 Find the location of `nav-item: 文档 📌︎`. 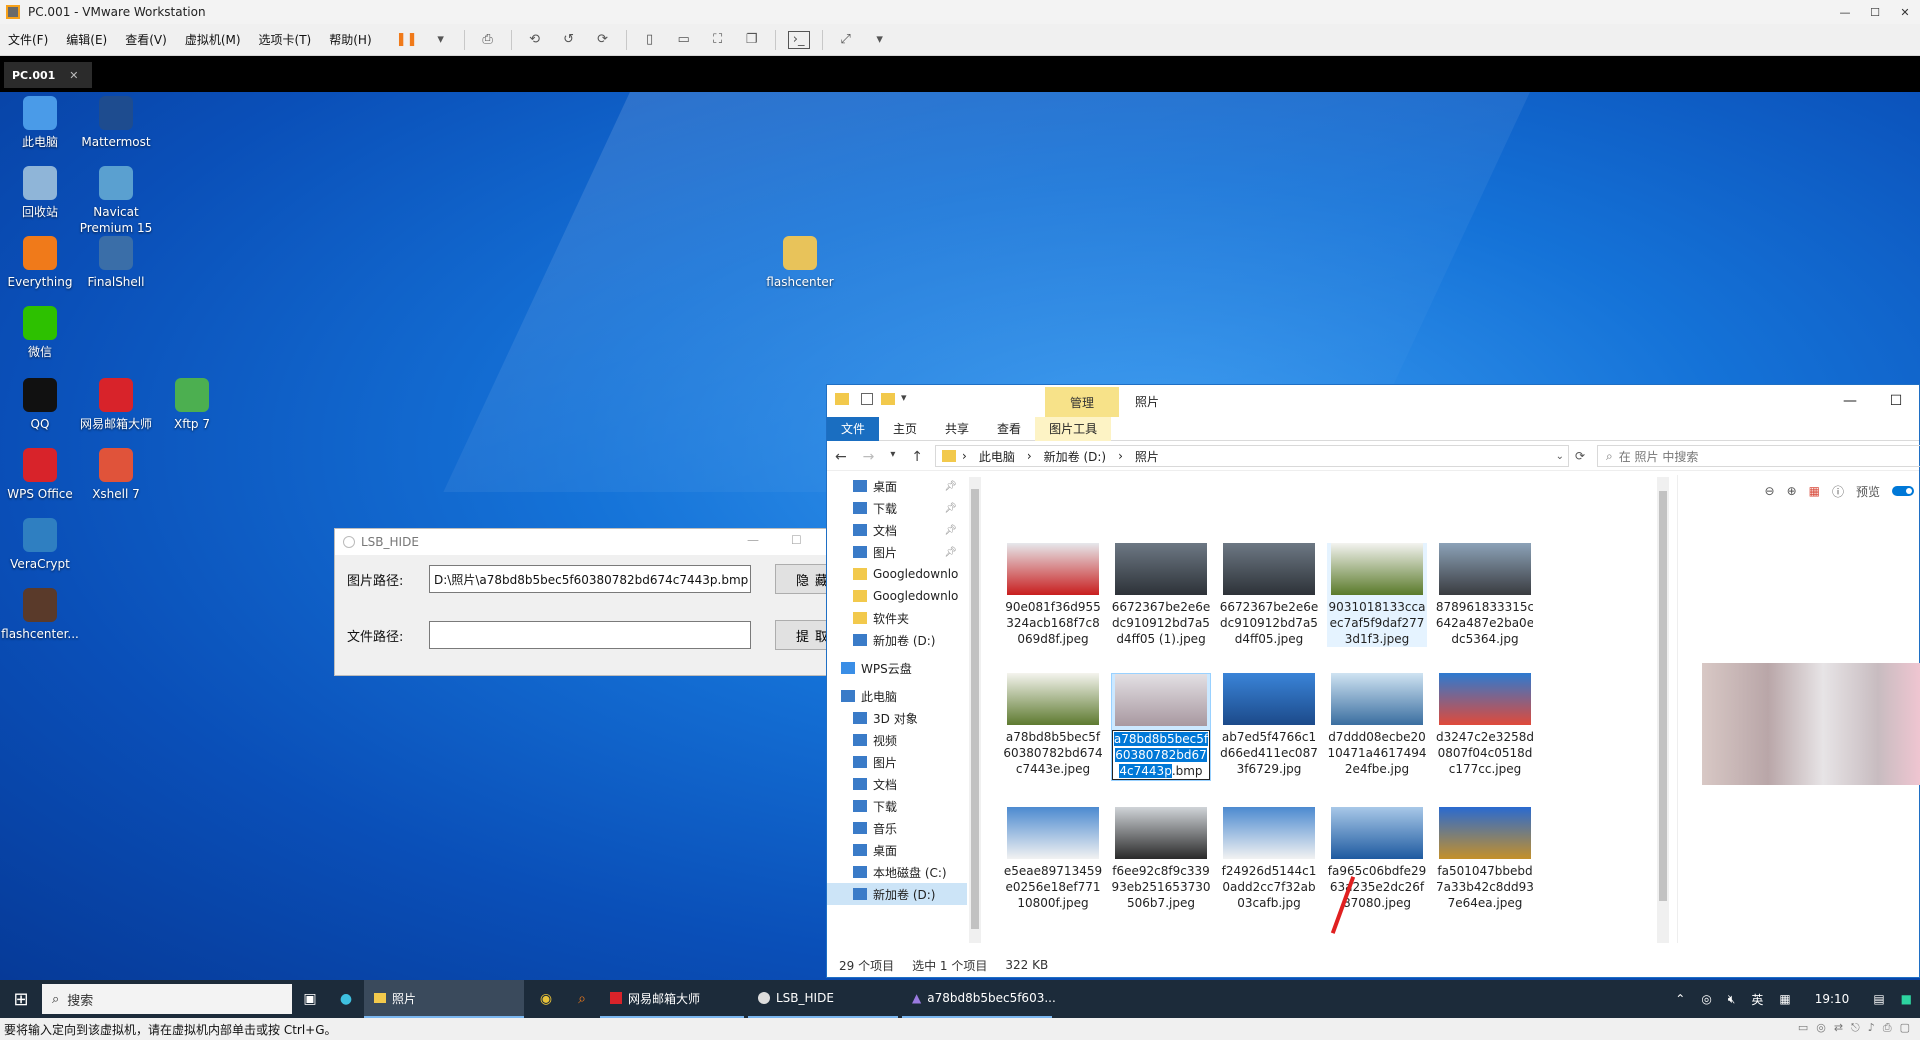

nav-item: 文档 📌︎ is located at coordinates (897, 530).